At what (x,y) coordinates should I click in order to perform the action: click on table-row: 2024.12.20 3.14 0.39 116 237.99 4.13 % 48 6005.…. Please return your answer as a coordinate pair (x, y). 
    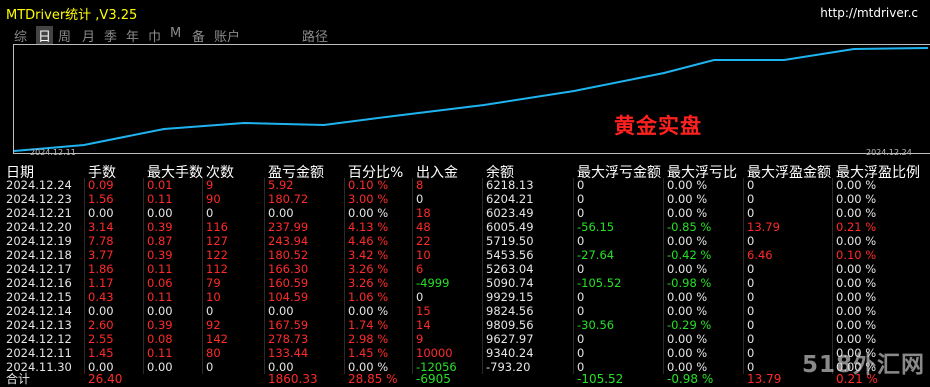
    Looking at the image, I should click on (465, 227).